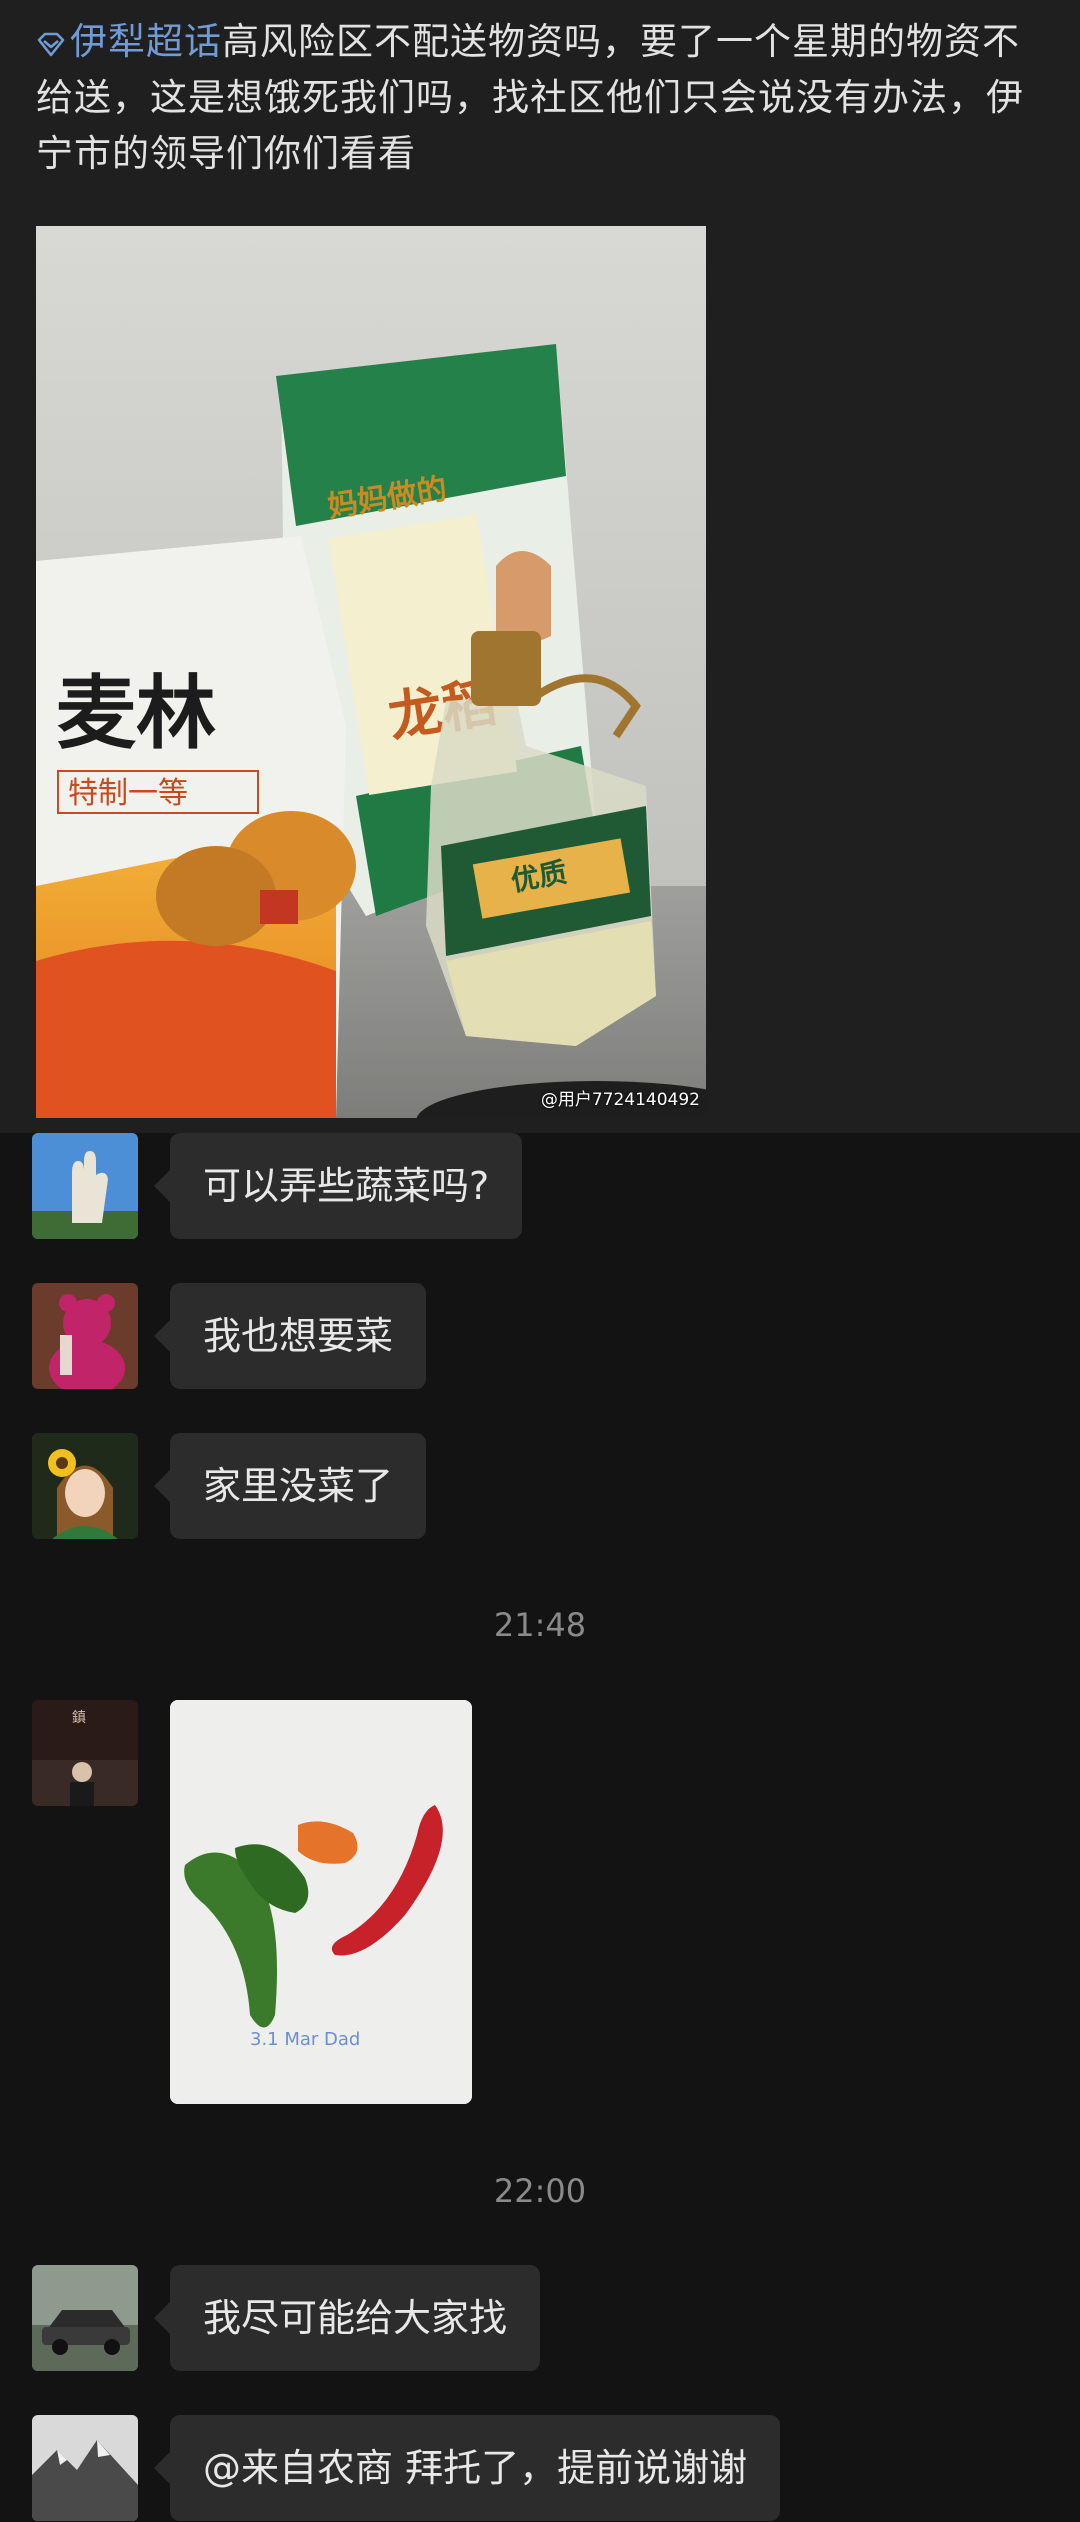 This screenshot has width=1080, height=2522. Describe the element at coordinates (85, 1753) in the screenshot. I see `dark-room-avatar: 鎮` at that location.